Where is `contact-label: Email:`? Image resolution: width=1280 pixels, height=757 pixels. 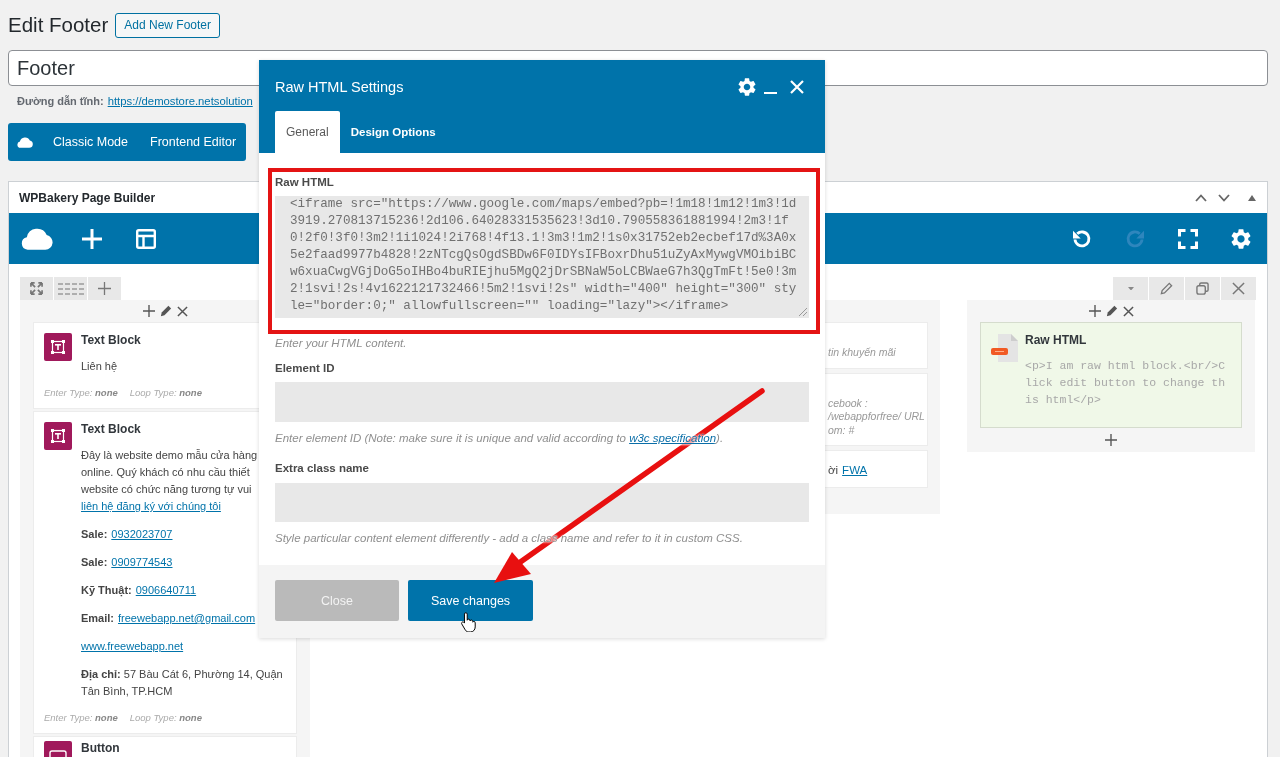
contact-label: Email: is located at coordinates (97, 618).